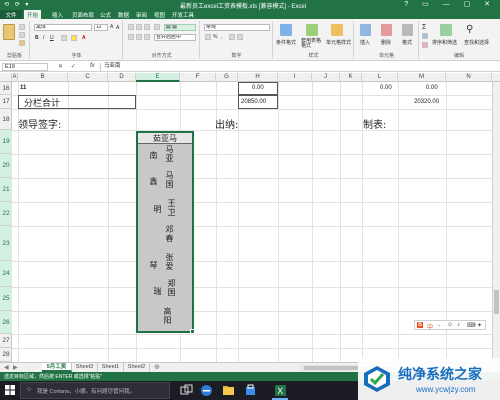  What do you see at coordinates (326, 77) in the screenshot?
I see `column-header-j: J` at bounding box center [326, 77].